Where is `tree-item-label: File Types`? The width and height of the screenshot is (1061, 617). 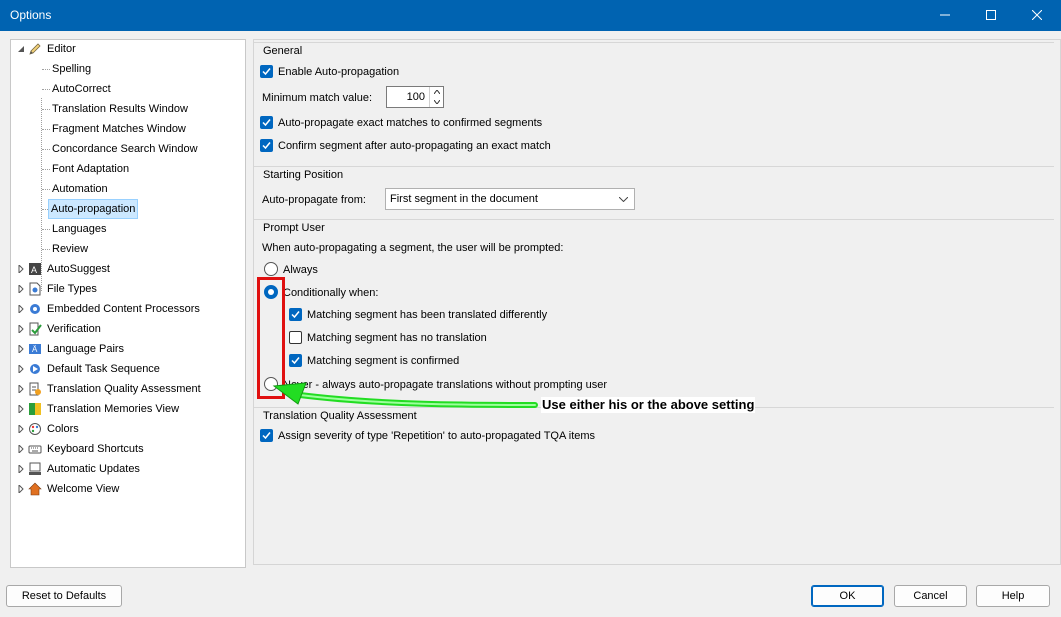
tree-item-label: File Types is located at coordinates (72, 289).